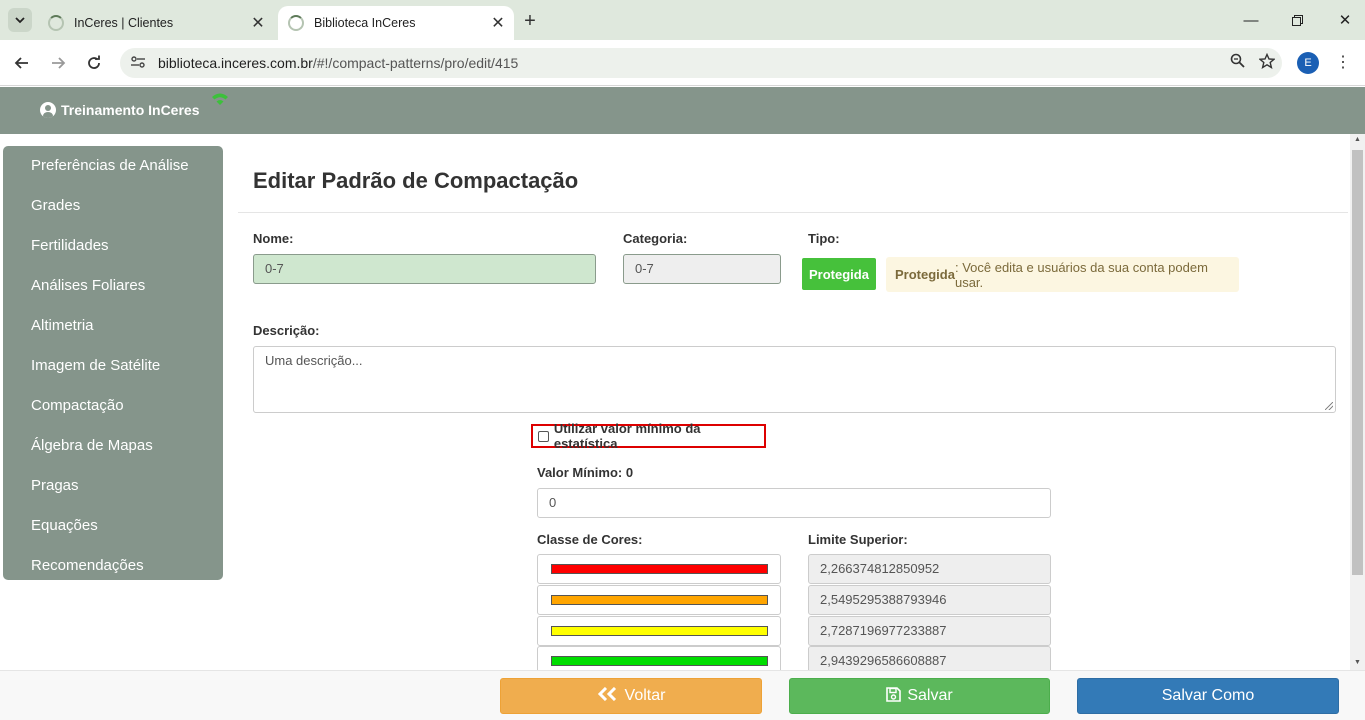  I want to click on scroll-up-arrow-icon: ▲, so click(1357, 139).